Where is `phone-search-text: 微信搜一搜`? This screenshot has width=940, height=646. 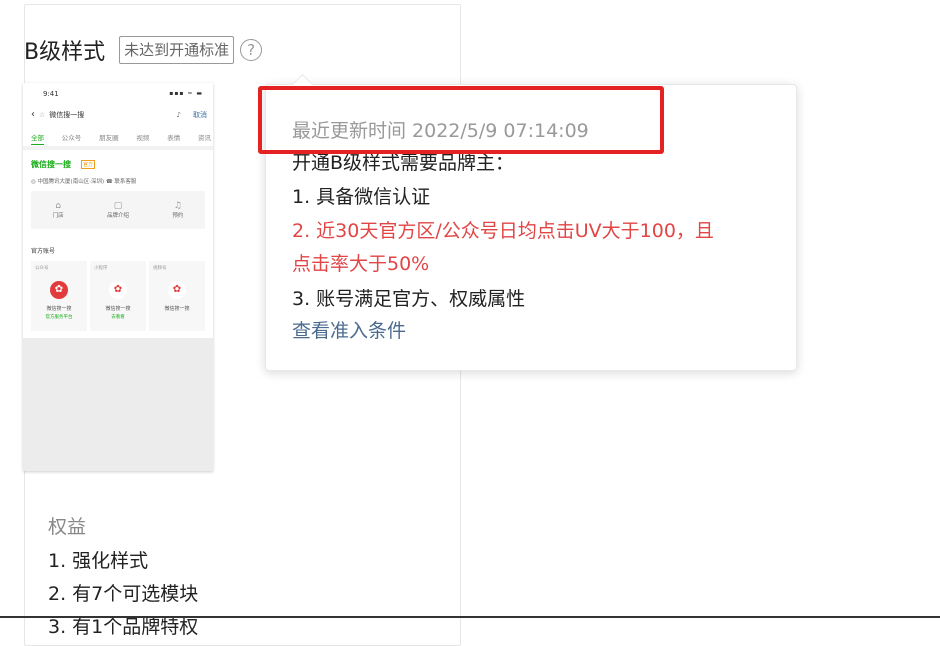
phone-search-text: 微信搜一搜 is located at coordinates (67, 114).